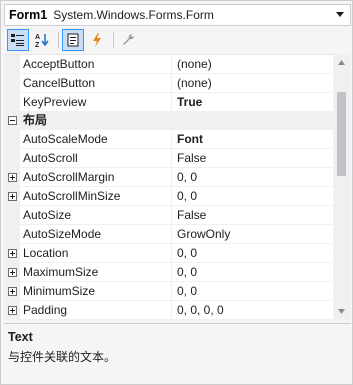 The width and height of the screenshot is (353, 385). What do you see at coordinates (177, 40) in the screenshot?
I see `toolbar: A Z` at bounding box center [177, 40].